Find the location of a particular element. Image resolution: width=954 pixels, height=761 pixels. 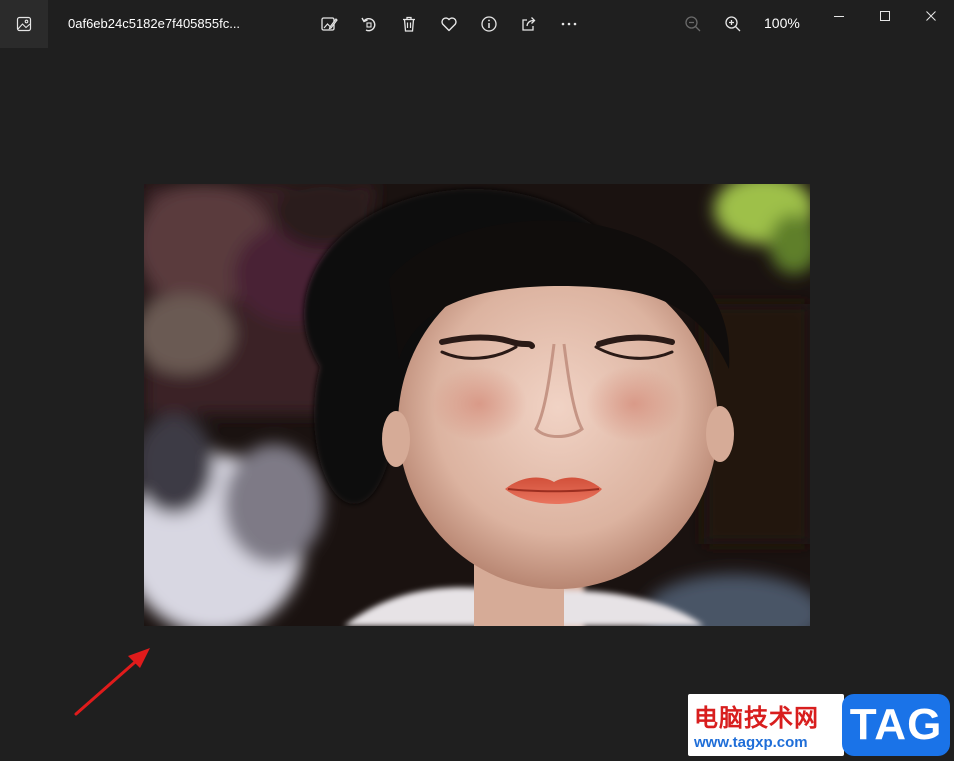

close-icon is located at coordinates (931, 16).